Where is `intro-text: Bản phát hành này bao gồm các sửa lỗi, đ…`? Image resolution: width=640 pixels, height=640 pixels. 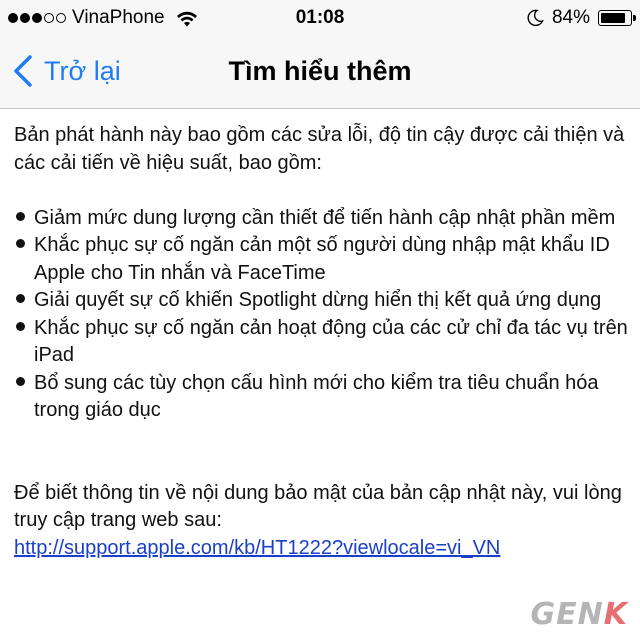
intro-text: Bản phát hành này bao gồm các sửa lỗi, đ… is located at coordinates (319, 149).